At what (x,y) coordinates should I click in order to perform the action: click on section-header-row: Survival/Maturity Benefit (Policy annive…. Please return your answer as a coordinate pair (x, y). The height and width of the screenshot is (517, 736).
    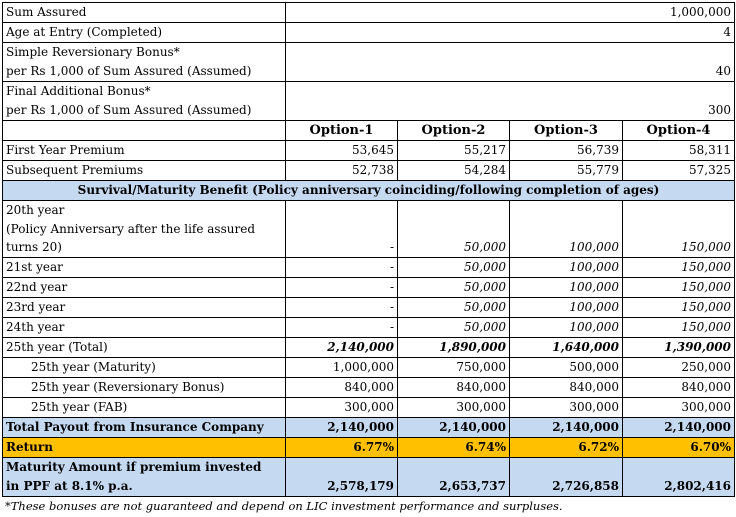
    Looking at the image, I should click on (368, 190).